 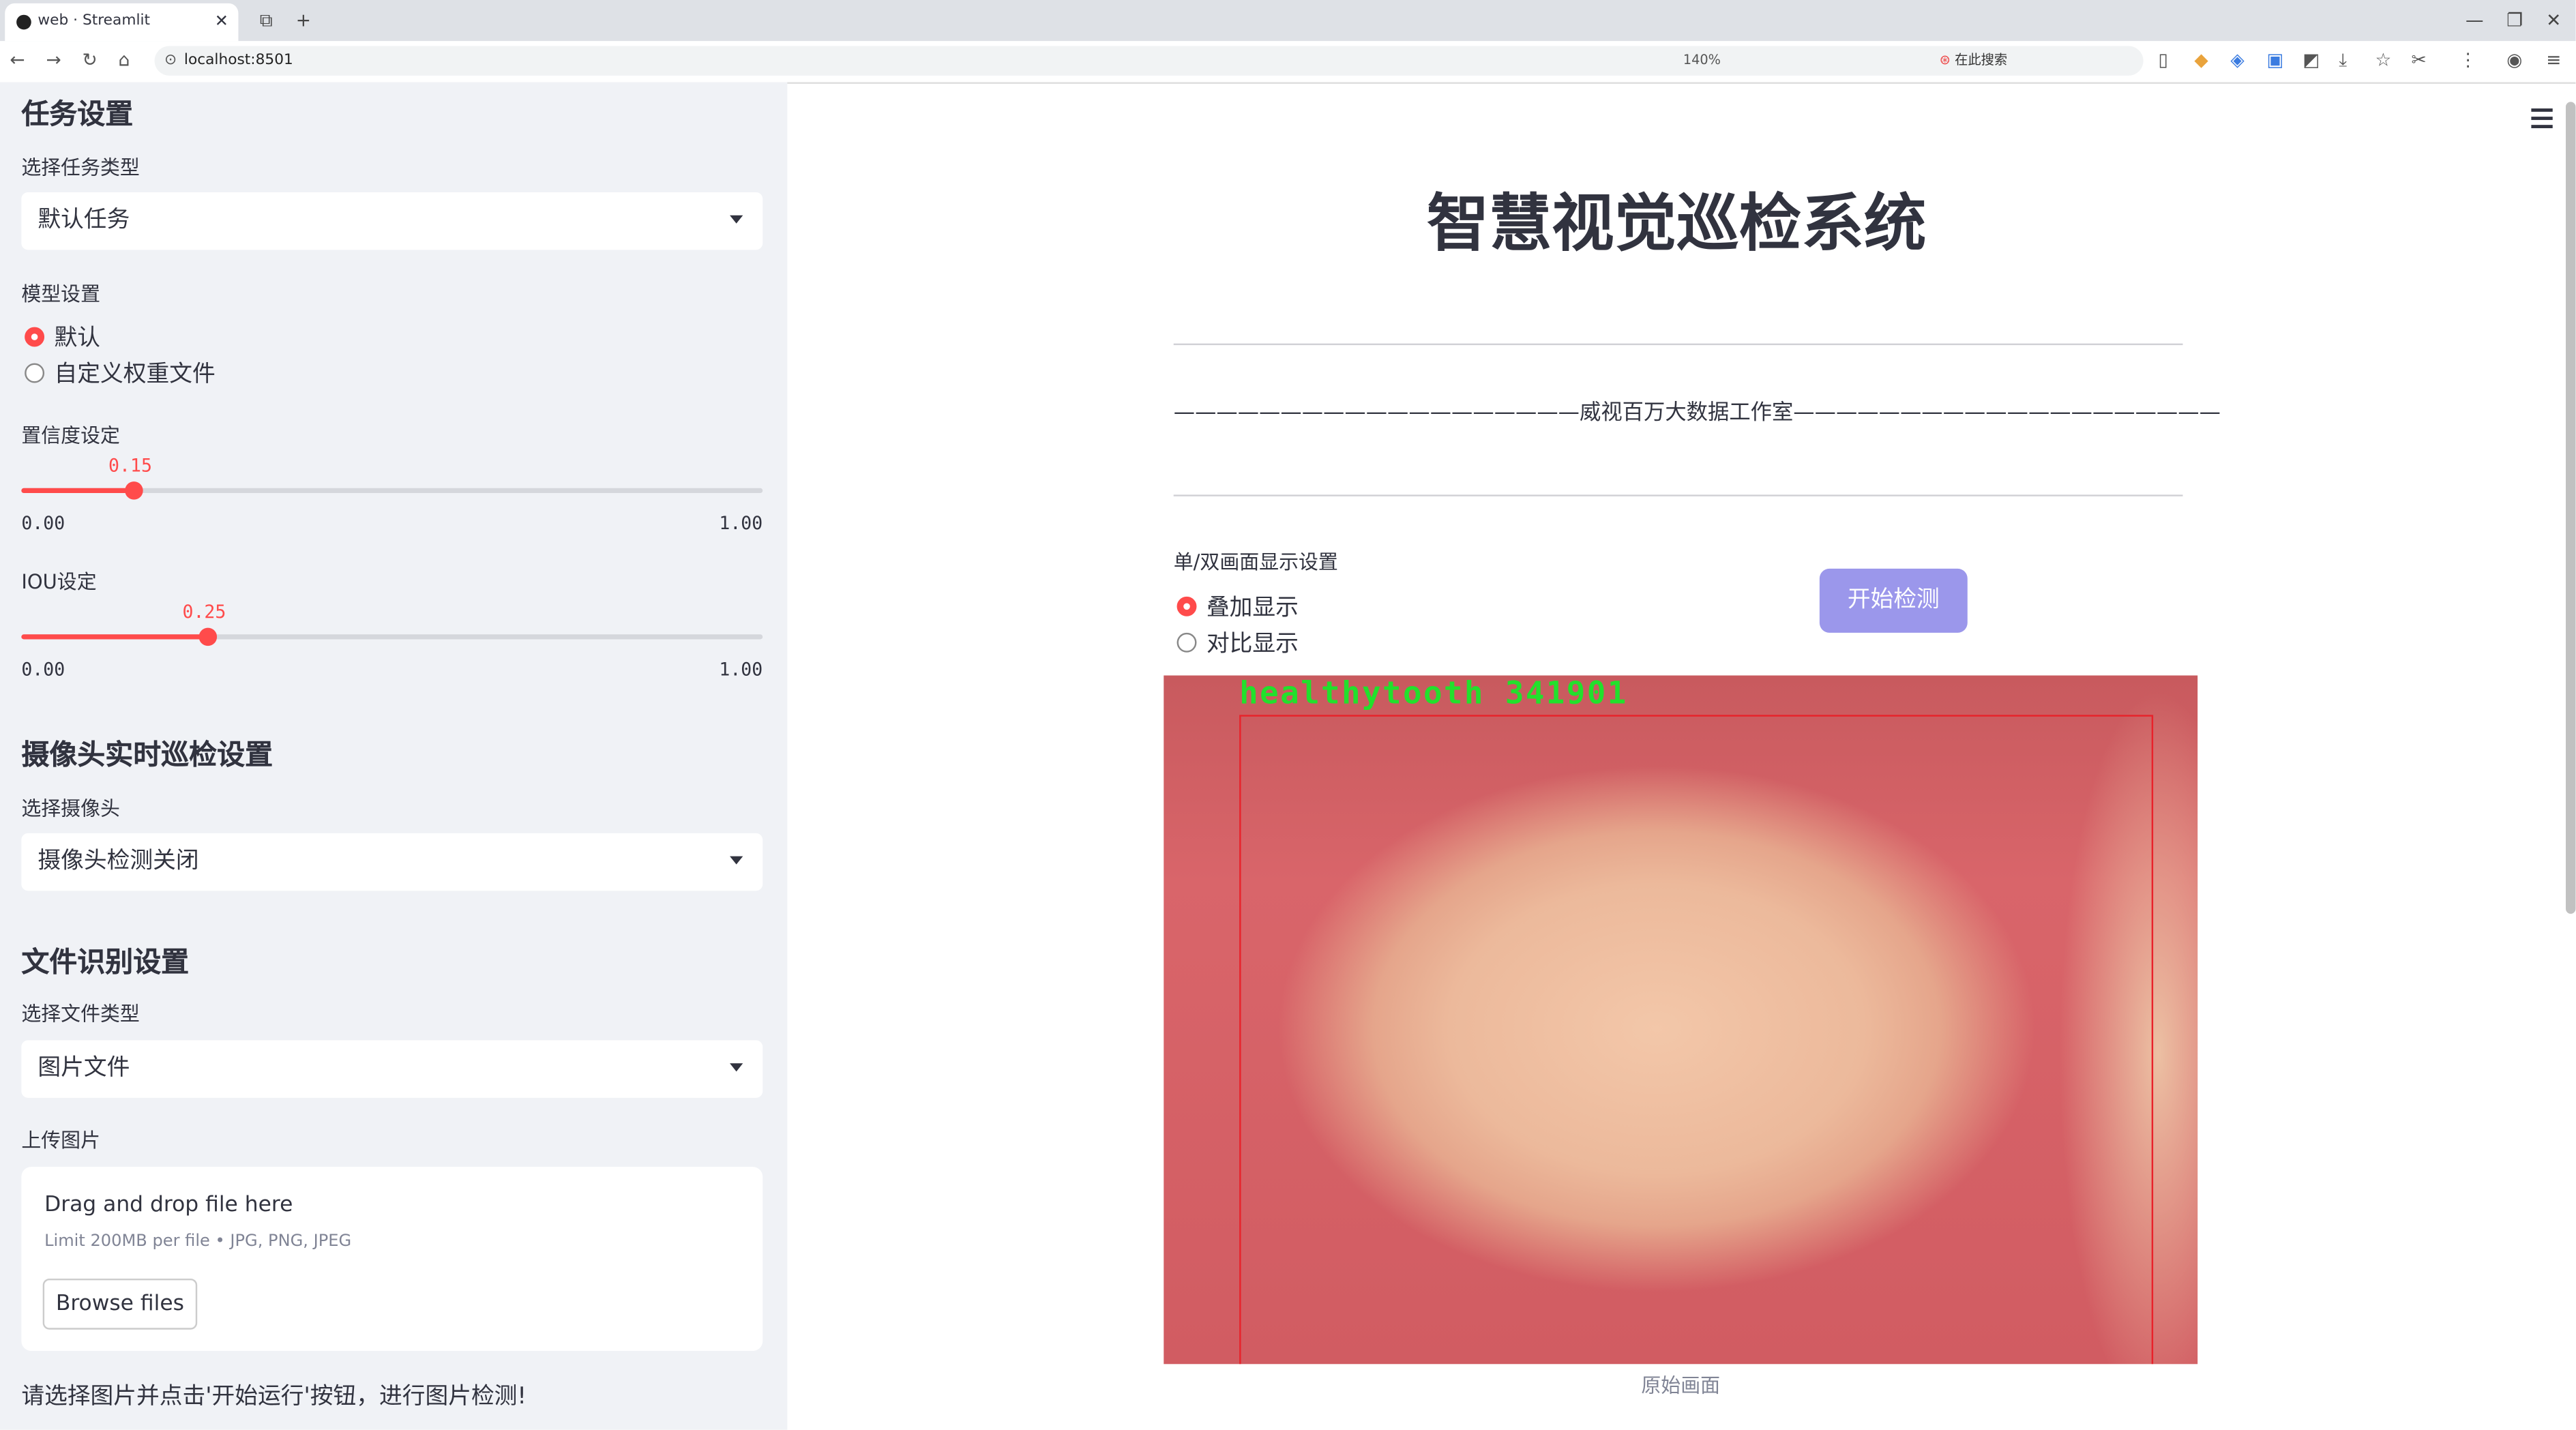 I want to click on task-type-select: 默认任务, so click(x=392, y=221).